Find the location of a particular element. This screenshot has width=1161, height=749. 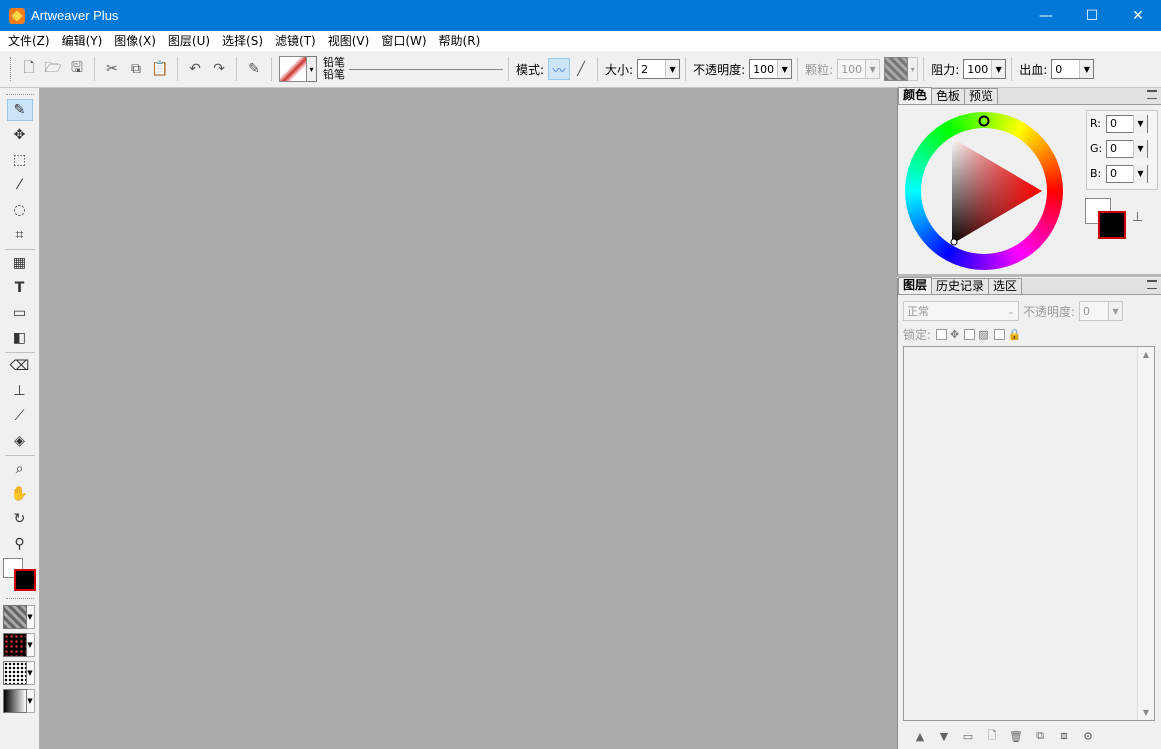

open-folder-icon: 🗁 is located at coordinates (53, 69).